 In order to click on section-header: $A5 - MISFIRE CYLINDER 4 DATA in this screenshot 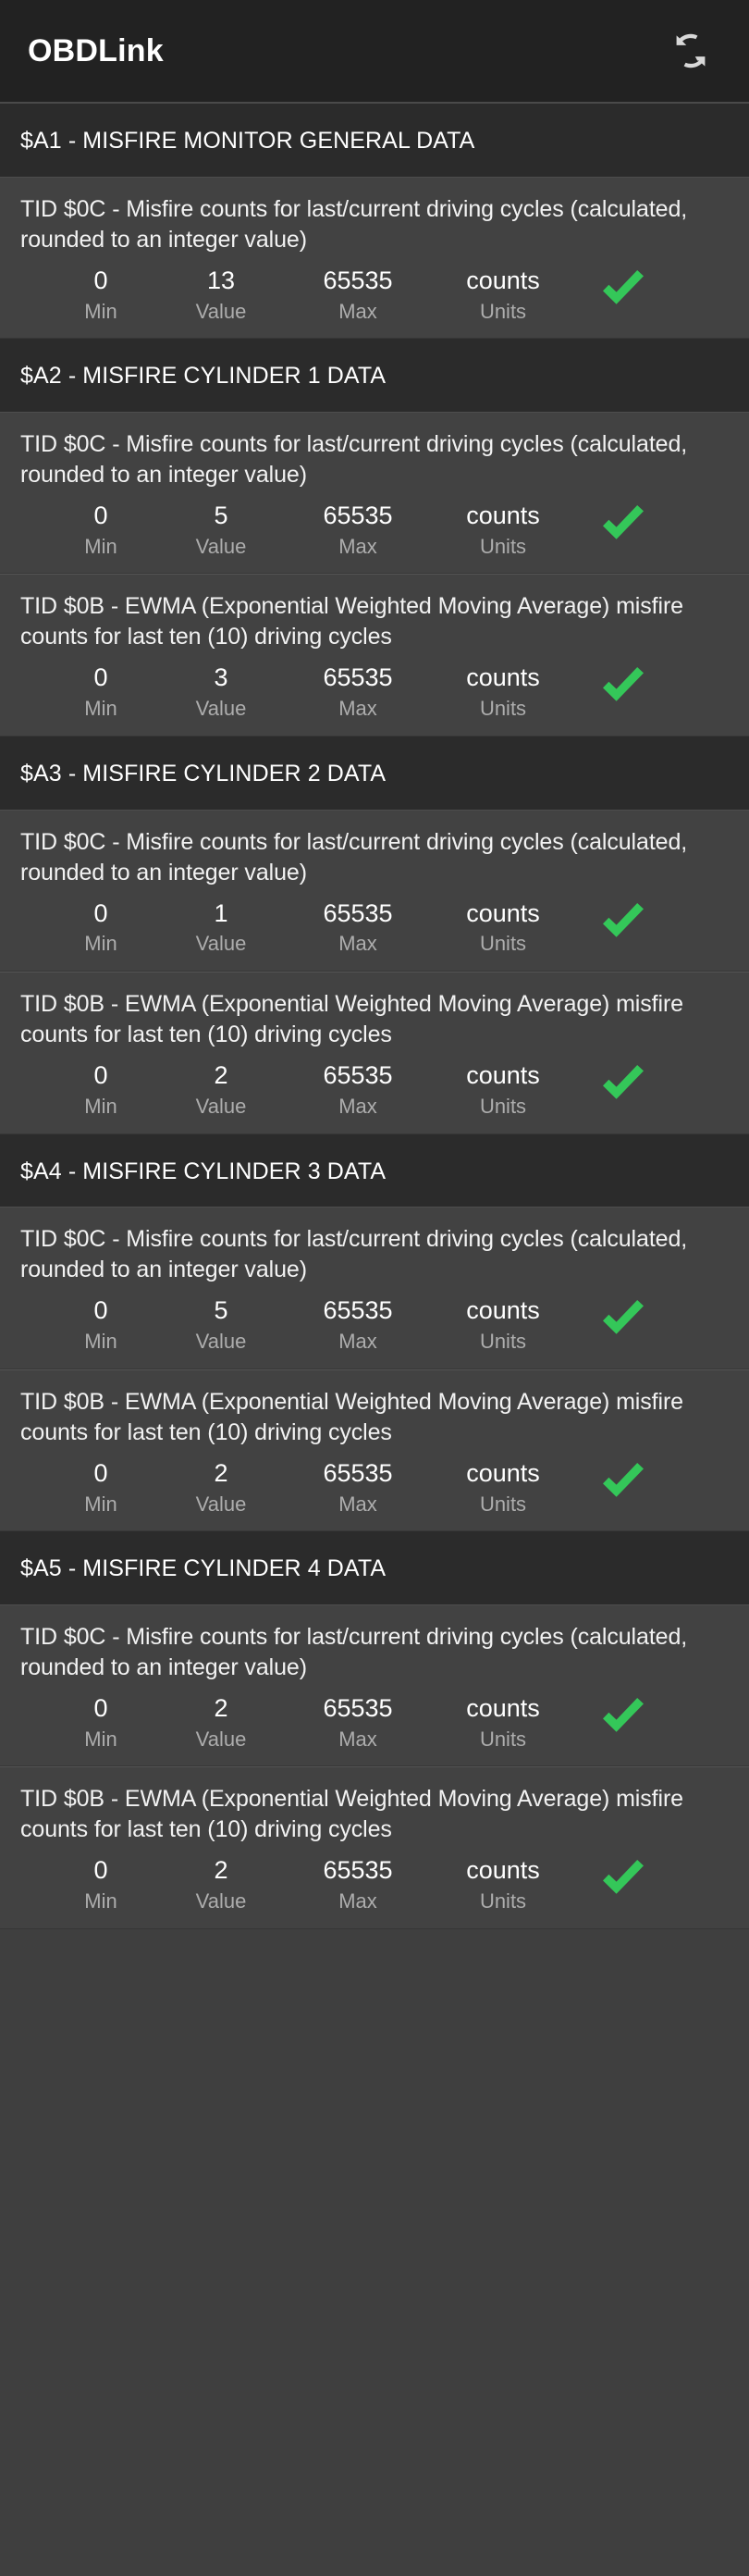, I will do `click(375, 1567)`.